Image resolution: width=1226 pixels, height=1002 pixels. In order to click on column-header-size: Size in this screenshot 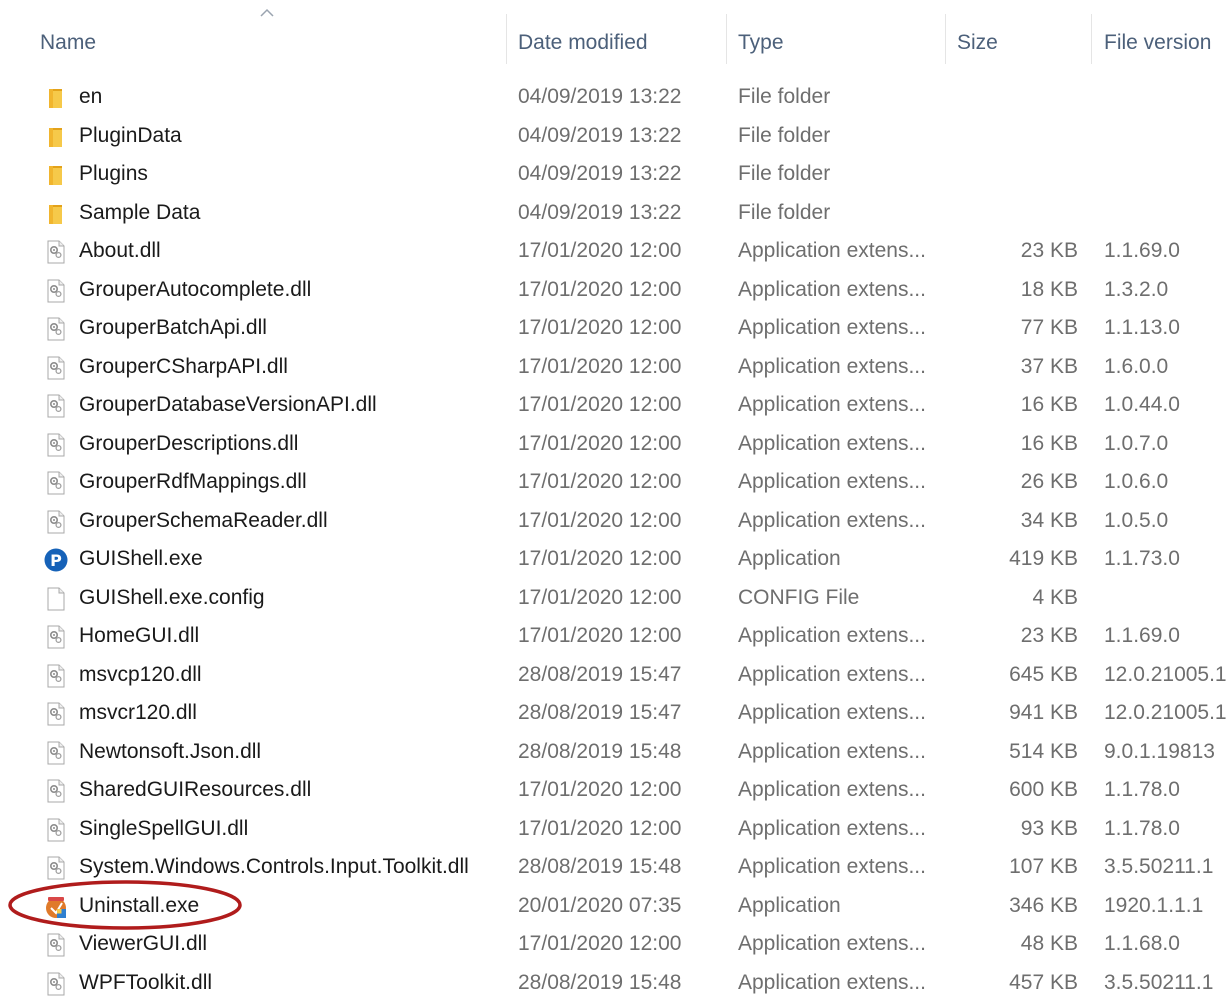, I will do `click(977, 45)`.